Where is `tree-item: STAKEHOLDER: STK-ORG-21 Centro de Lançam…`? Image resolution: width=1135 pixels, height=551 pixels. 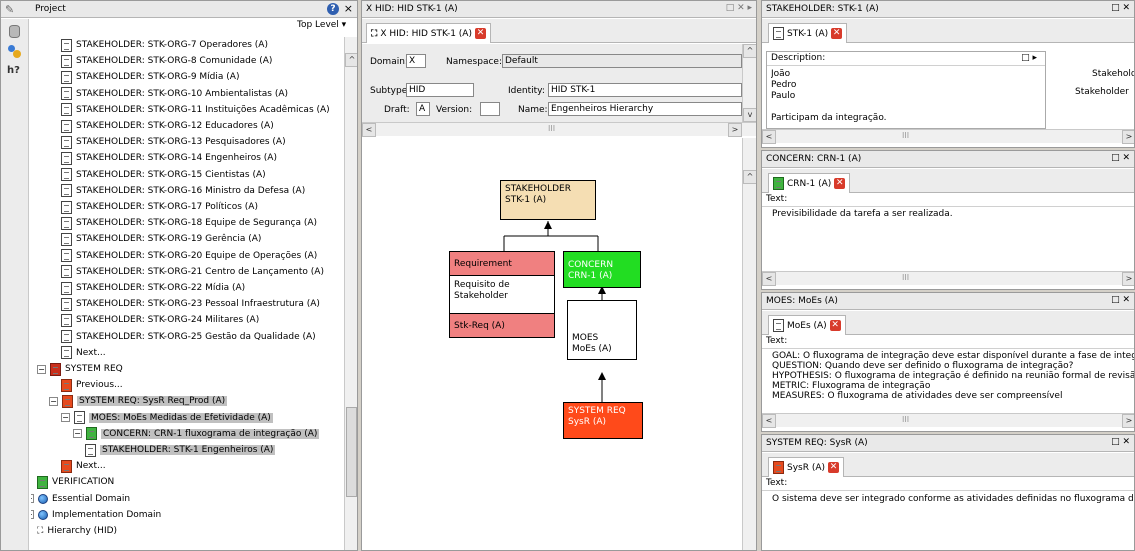 tree-item: STAKEHOLDER: STK-ORG-21 Centro de Lançam… is located at coordinates (192, 272).